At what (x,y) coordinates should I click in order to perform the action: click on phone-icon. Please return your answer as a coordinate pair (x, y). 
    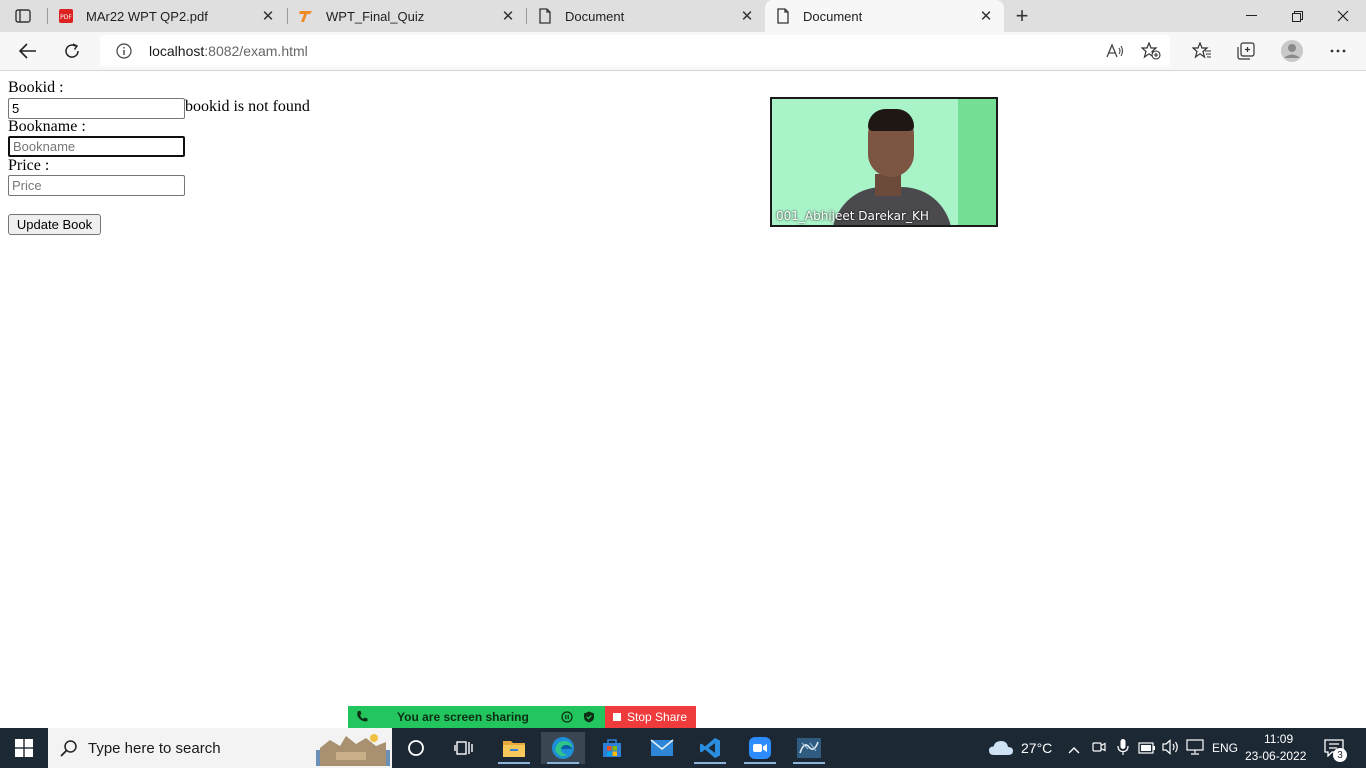
    Looking at the image, I should click on (362, 718).